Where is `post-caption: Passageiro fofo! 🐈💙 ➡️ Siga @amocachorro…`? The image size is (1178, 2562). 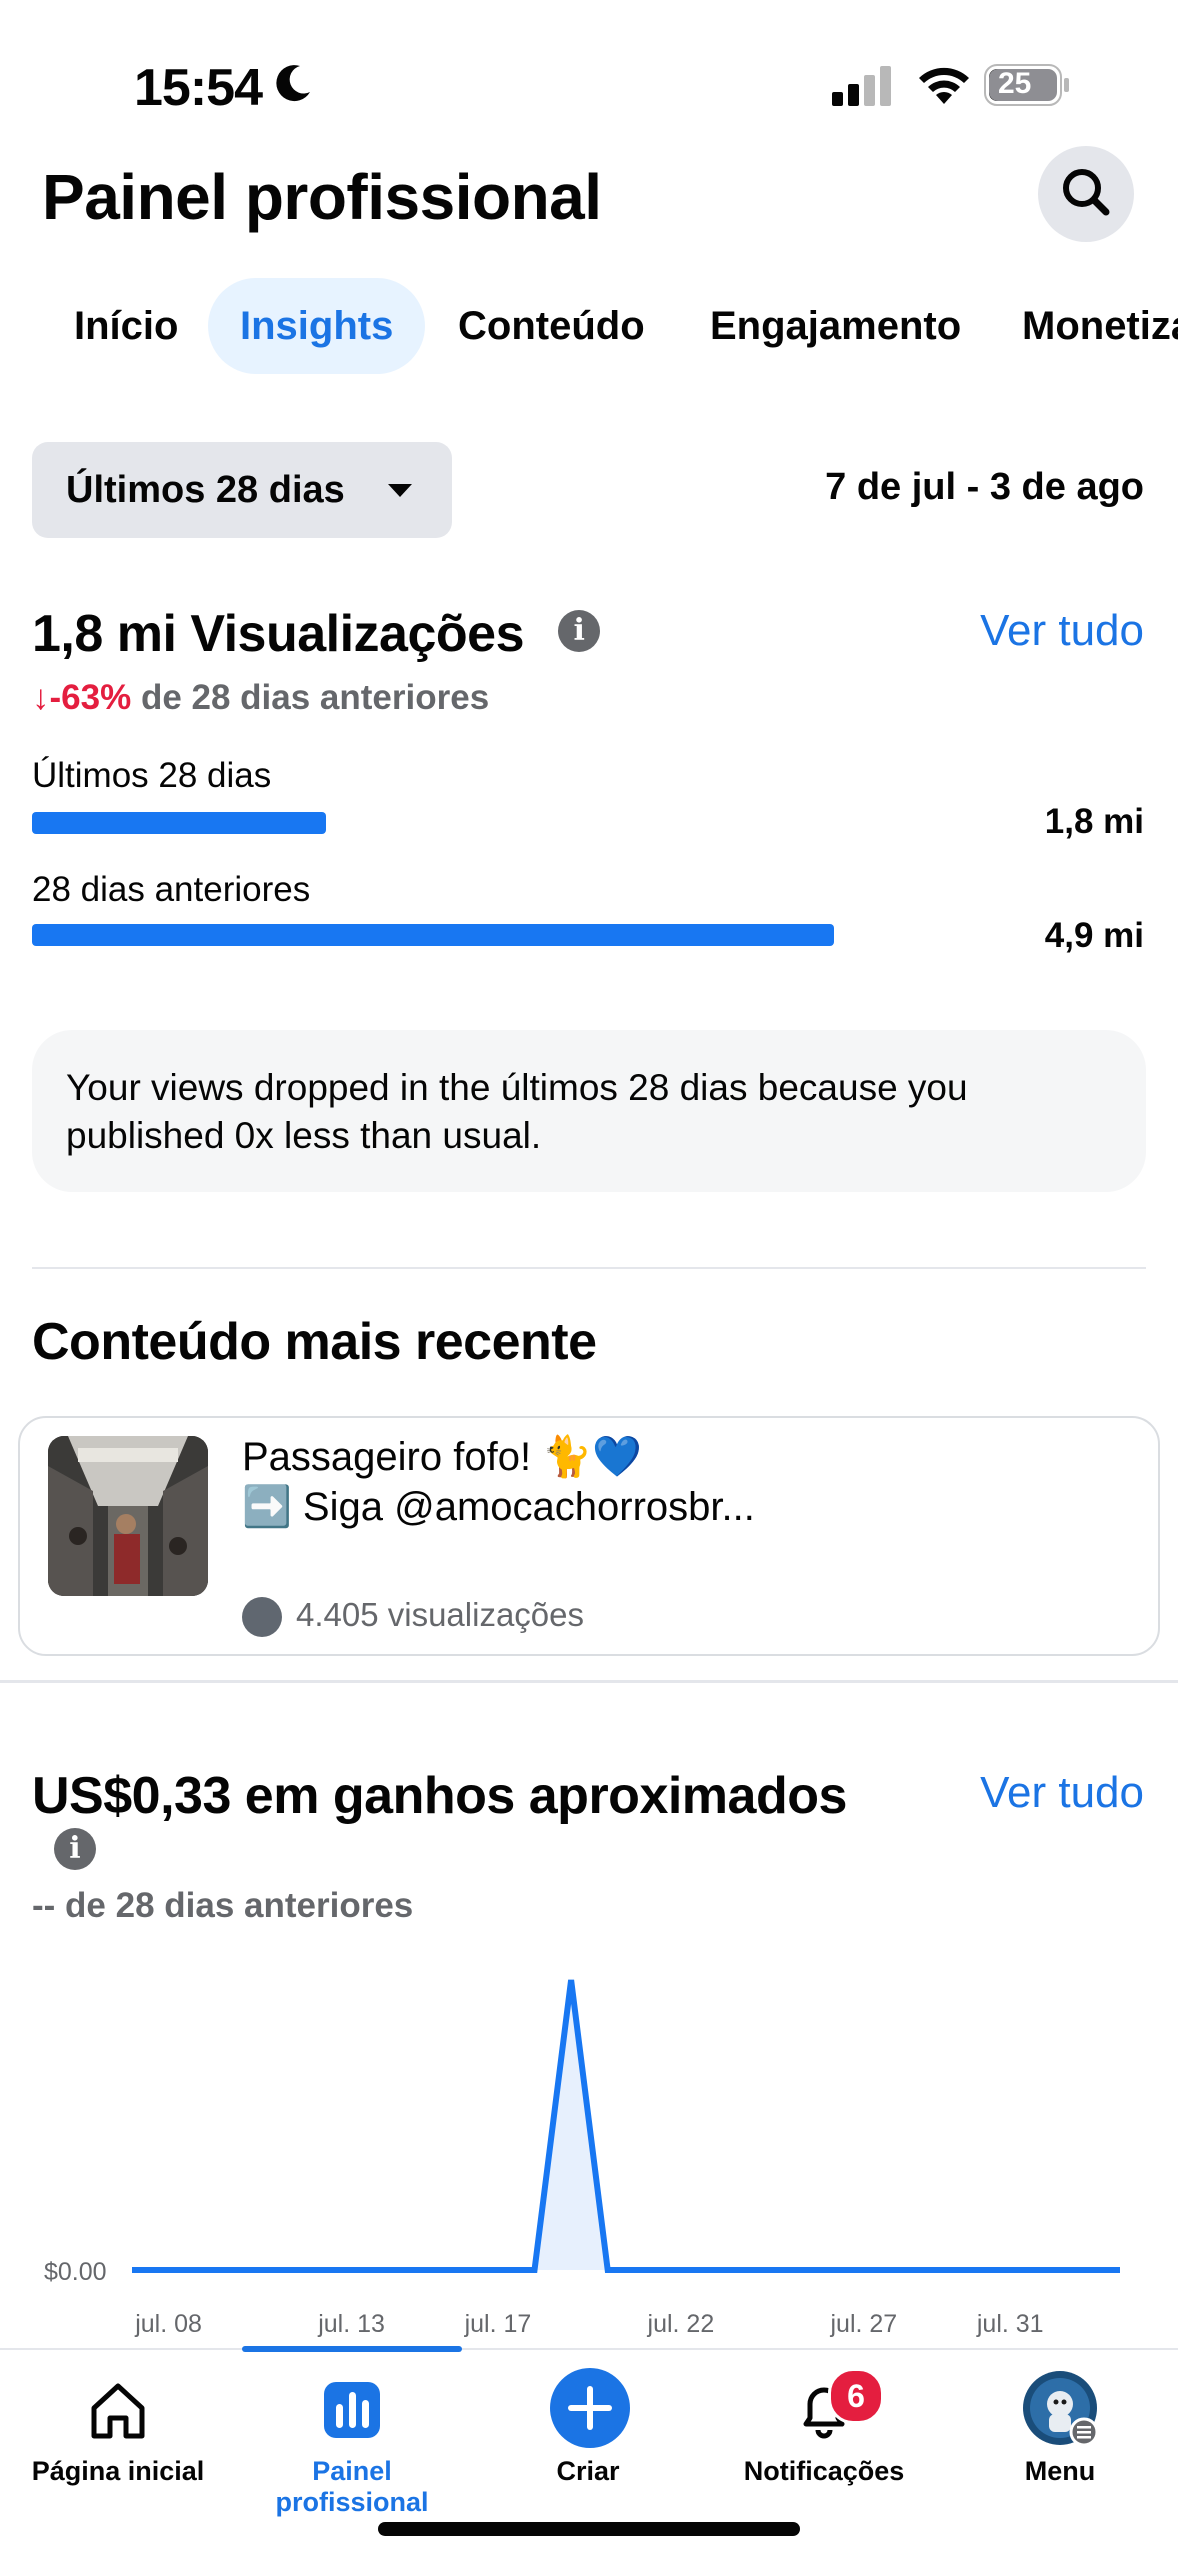 post-caption: Passageiro fofo! 🐈💙 ➡️ Siga @amocachorro… is located at coordinates (652, 1482).